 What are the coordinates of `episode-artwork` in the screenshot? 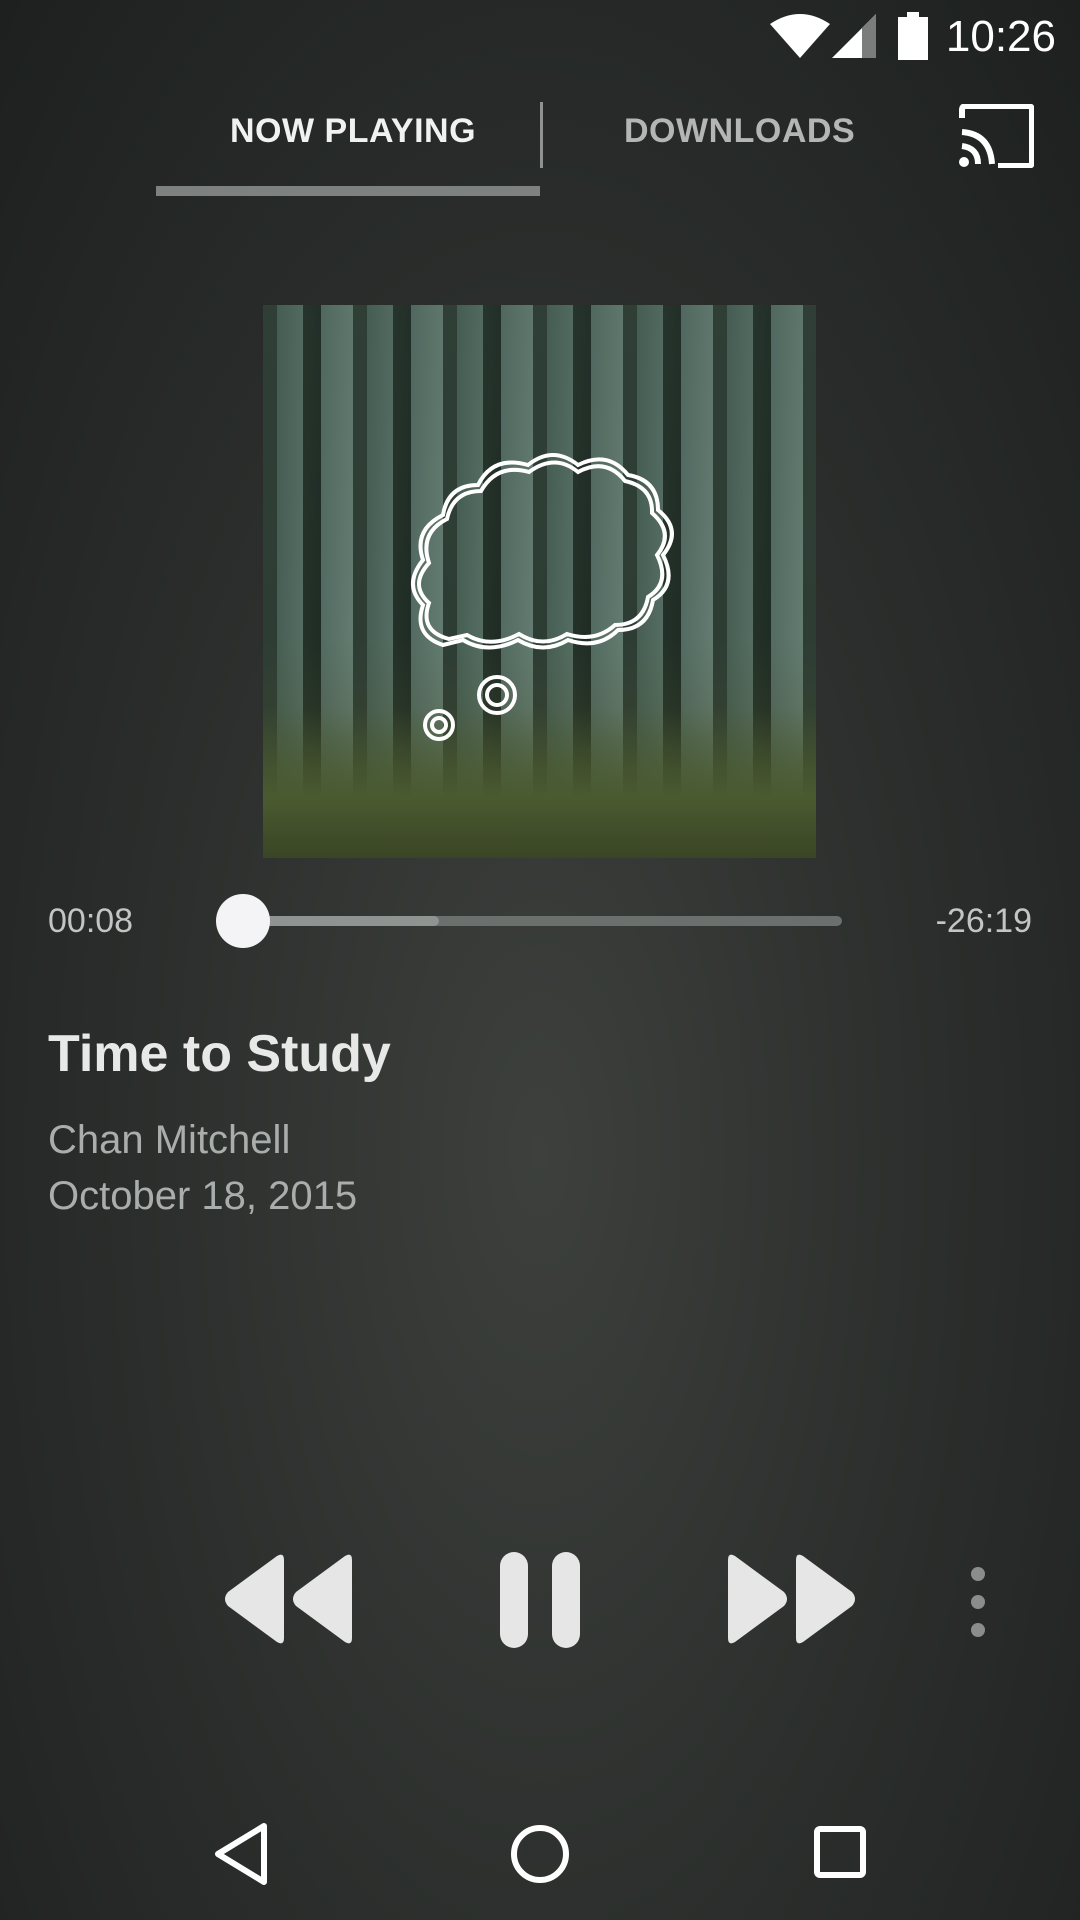 It's located at (539, 581).